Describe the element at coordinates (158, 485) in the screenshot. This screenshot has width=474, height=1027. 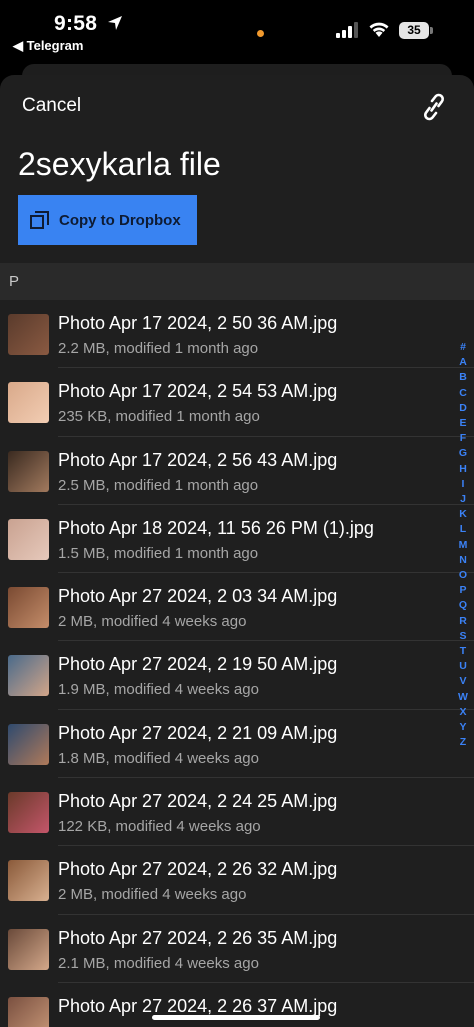
I see `file-meta: 2.5 MB, modified 1 month ago` at that location.